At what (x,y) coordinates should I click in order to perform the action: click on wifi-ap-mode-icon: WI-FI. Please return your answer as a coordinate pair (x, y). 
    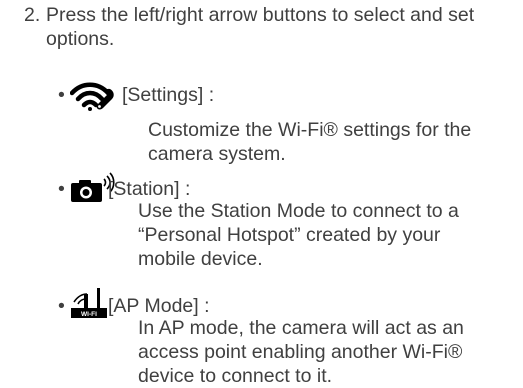
    Looking at the image, I should click on (89, 303).